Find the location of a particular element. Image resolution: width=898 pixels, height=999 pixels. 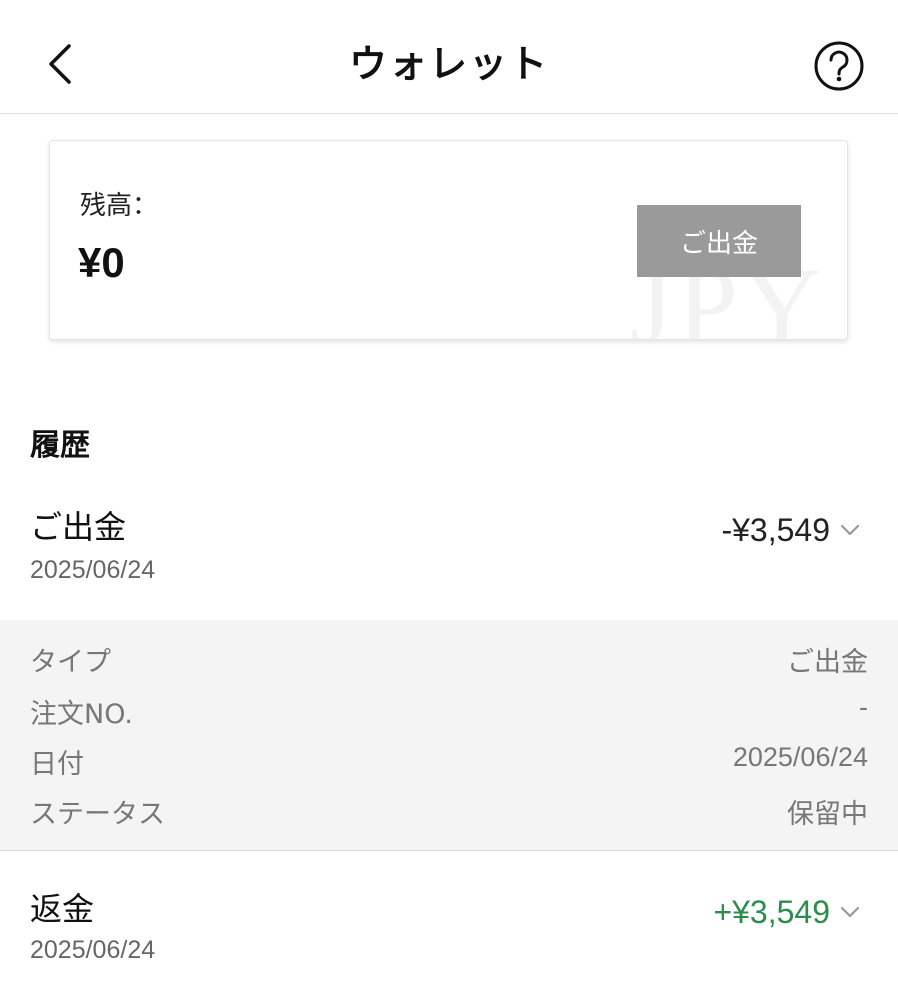

app-header: ウォレット is located at coordinates (449, 57).